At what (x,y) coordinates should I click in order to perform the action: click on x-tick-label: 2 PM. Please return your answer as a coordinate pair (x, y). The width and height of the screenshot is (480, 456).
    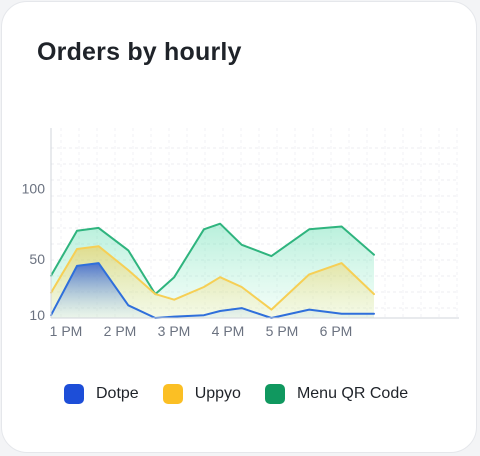
    Looking at the image, I should click on (120, 331).